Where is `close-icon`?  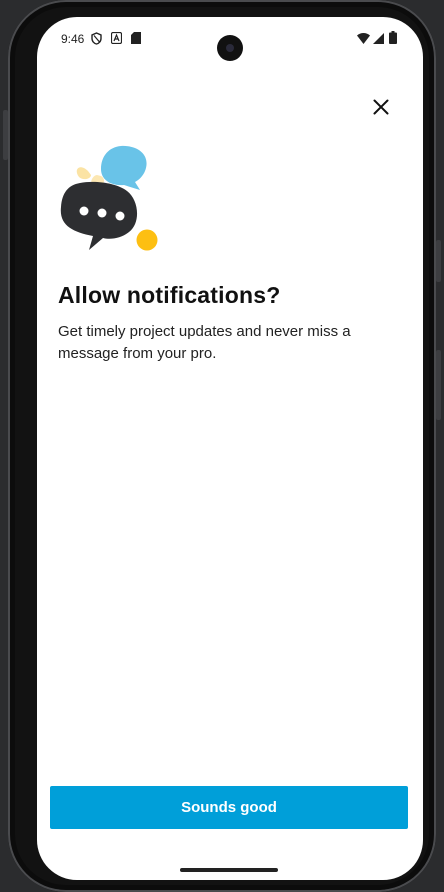 close-icon is located at coordinates (381, 107).